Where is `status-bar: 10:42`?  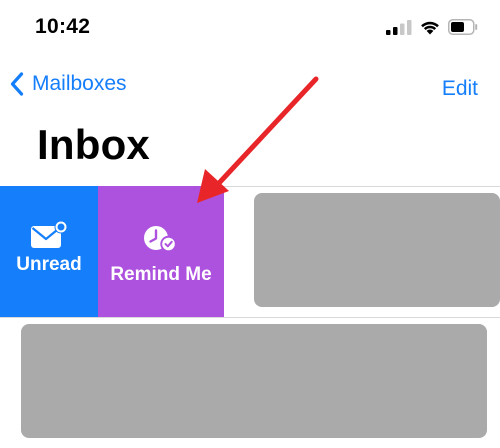
status-bar: 10:42 is located at coordinates (250, 29).